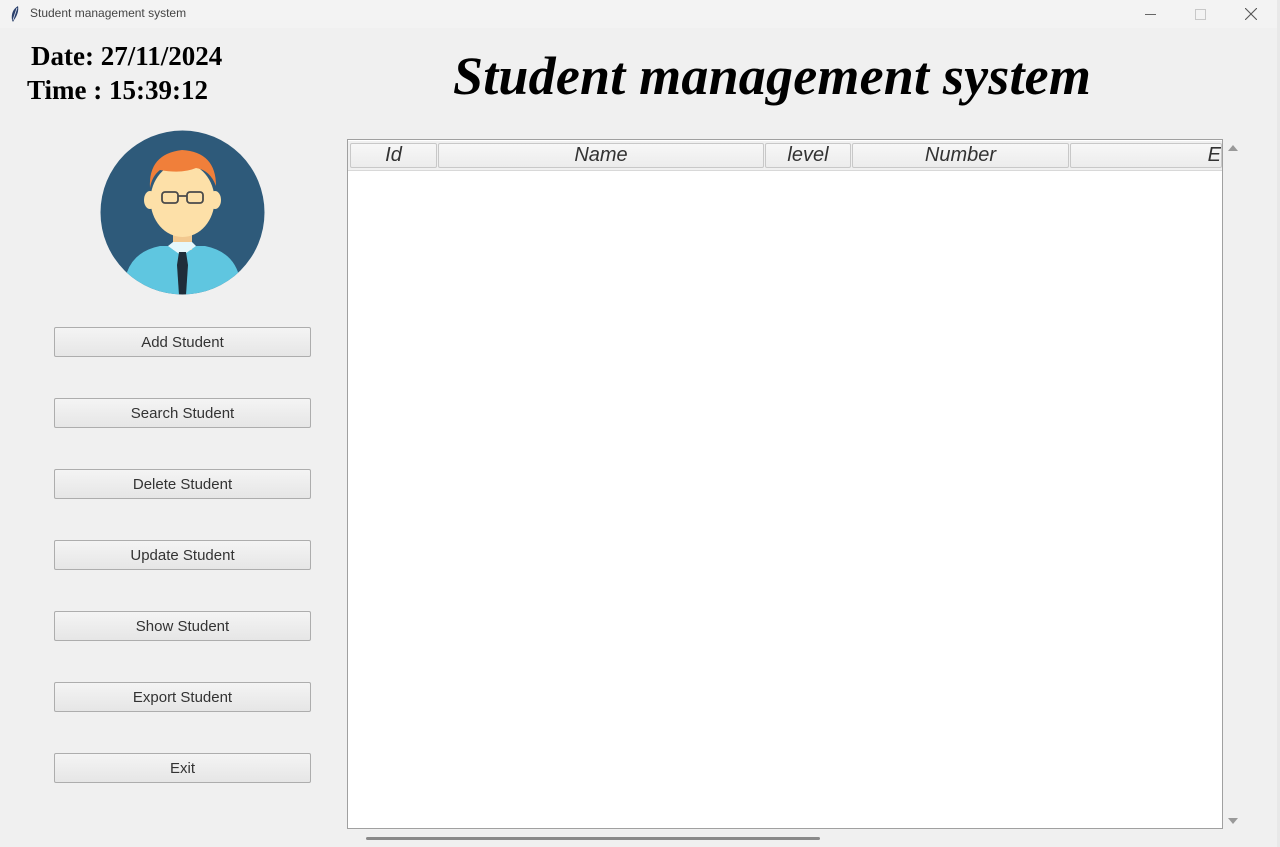 This screenshot has height=847, width=1280. Describe the element at coordinates (593, 838) in the screenshot. I see `horizontal-scrollbar-thumb` at that location.